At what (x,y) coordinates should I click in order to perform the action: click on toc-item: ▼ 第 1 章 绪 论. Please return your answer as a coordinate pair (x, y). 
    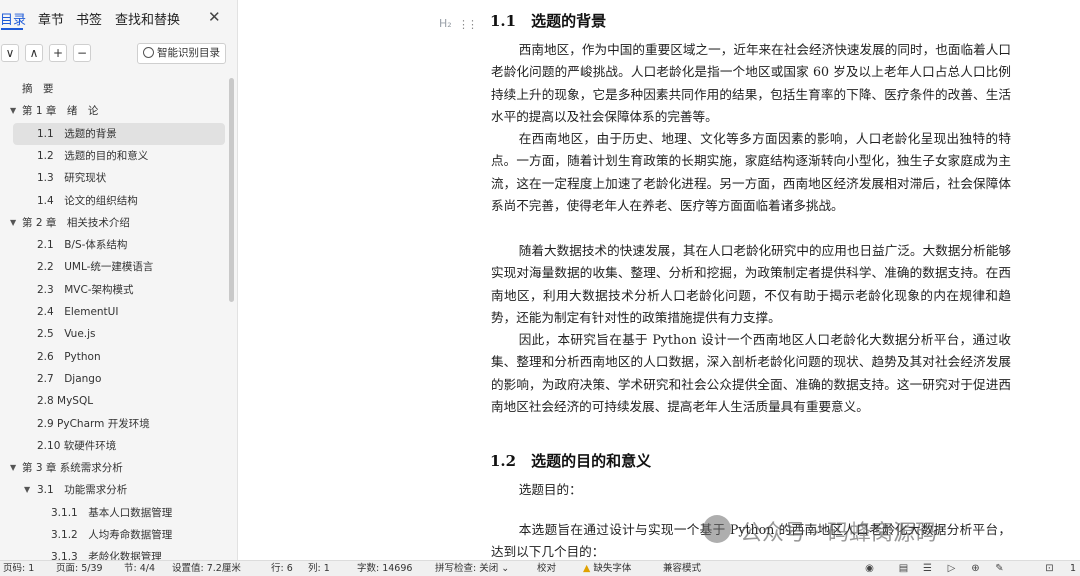
    Looking at the image, I should click on (114, 111).